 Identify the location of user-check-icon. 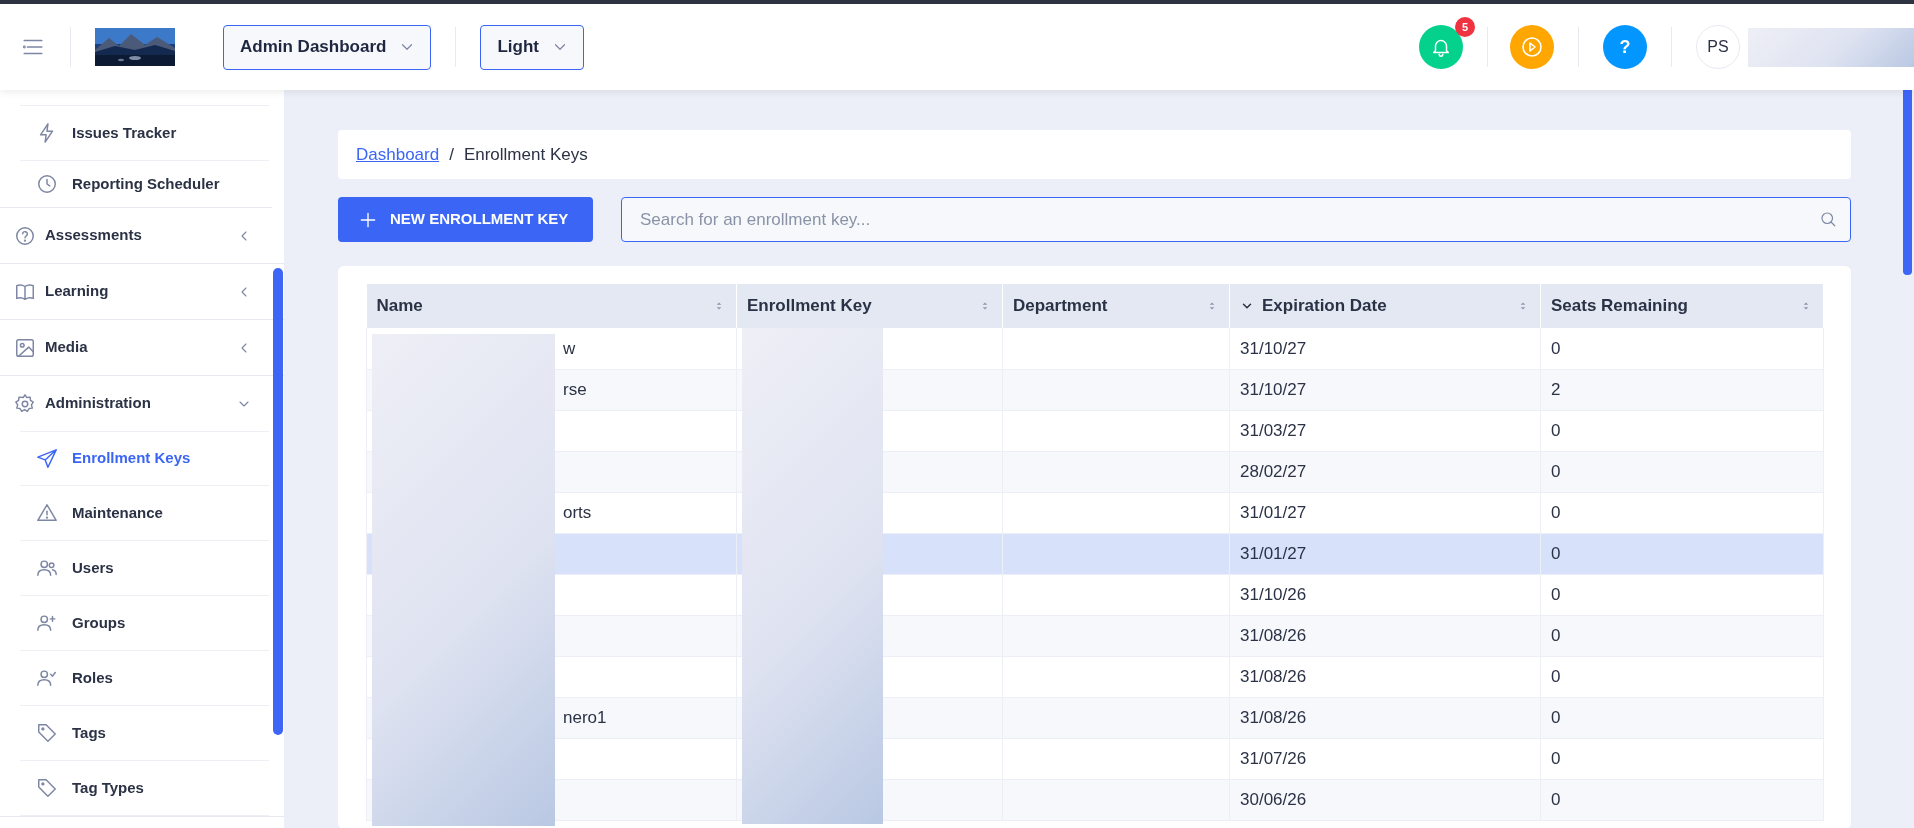
(47, 678).